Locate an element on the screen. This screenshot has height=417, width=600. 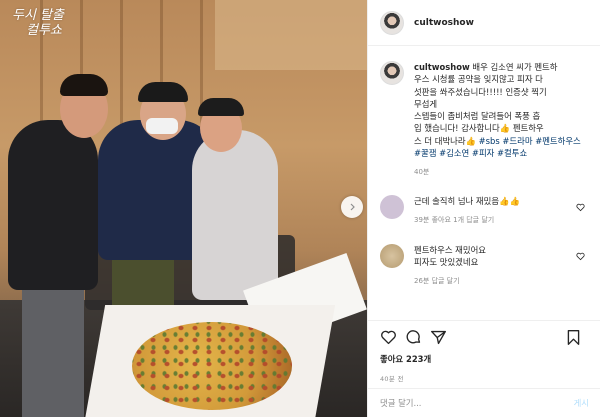
post-actions: 좋아요 223개 40분 전 is located at coordinates (484, 351).